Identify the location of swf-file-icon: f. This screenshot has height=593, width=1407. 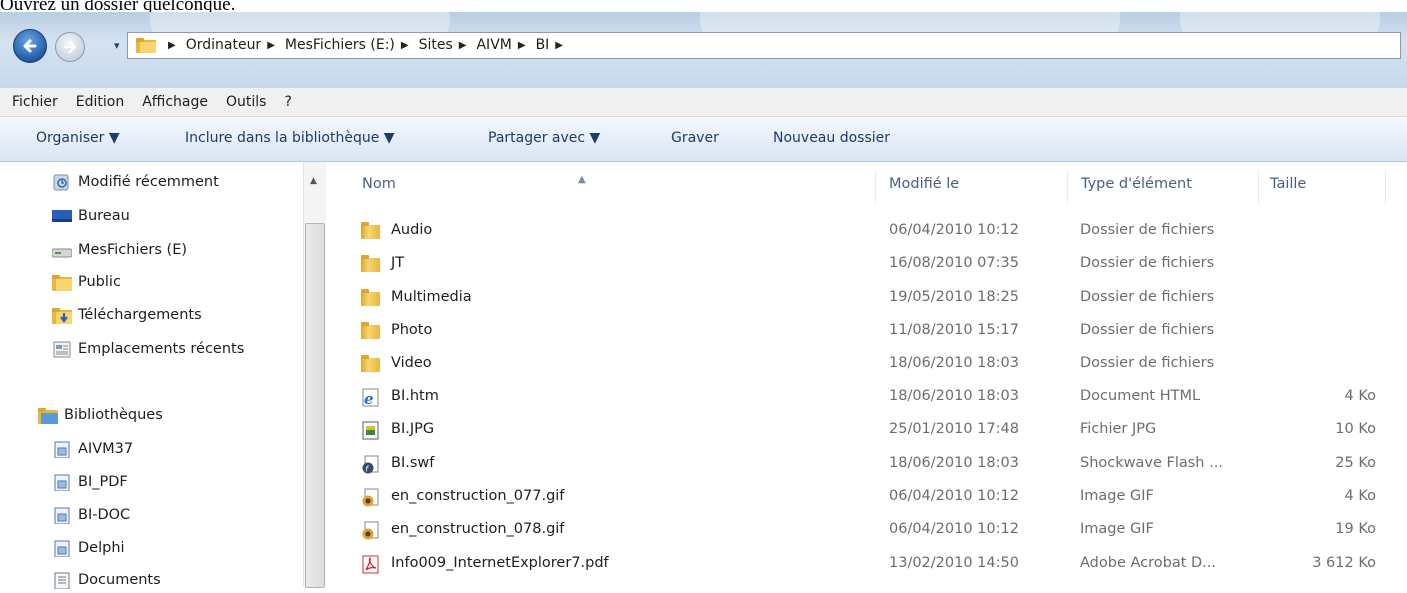
(371, 464).